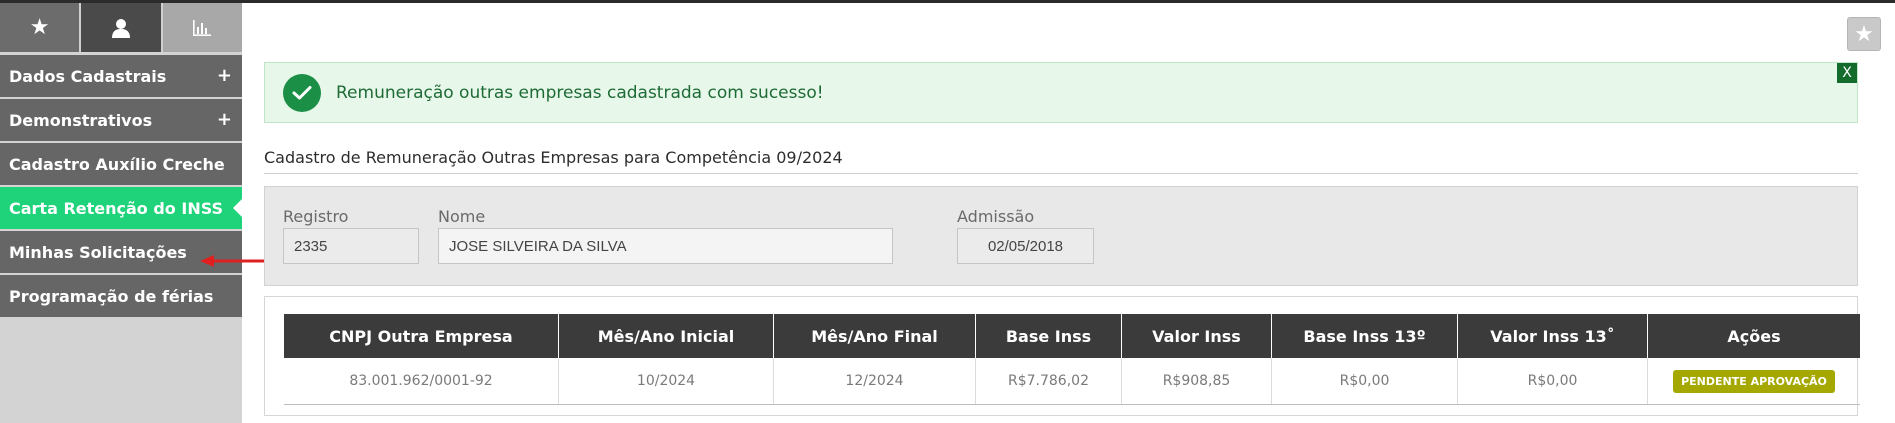 This screenshot has height=423, width=1895. What do you see at coordinates (666, 381) in the screenshot?
I see `cell-mes-ano-inicial: 10/2024` at bounding box center [666, 381].